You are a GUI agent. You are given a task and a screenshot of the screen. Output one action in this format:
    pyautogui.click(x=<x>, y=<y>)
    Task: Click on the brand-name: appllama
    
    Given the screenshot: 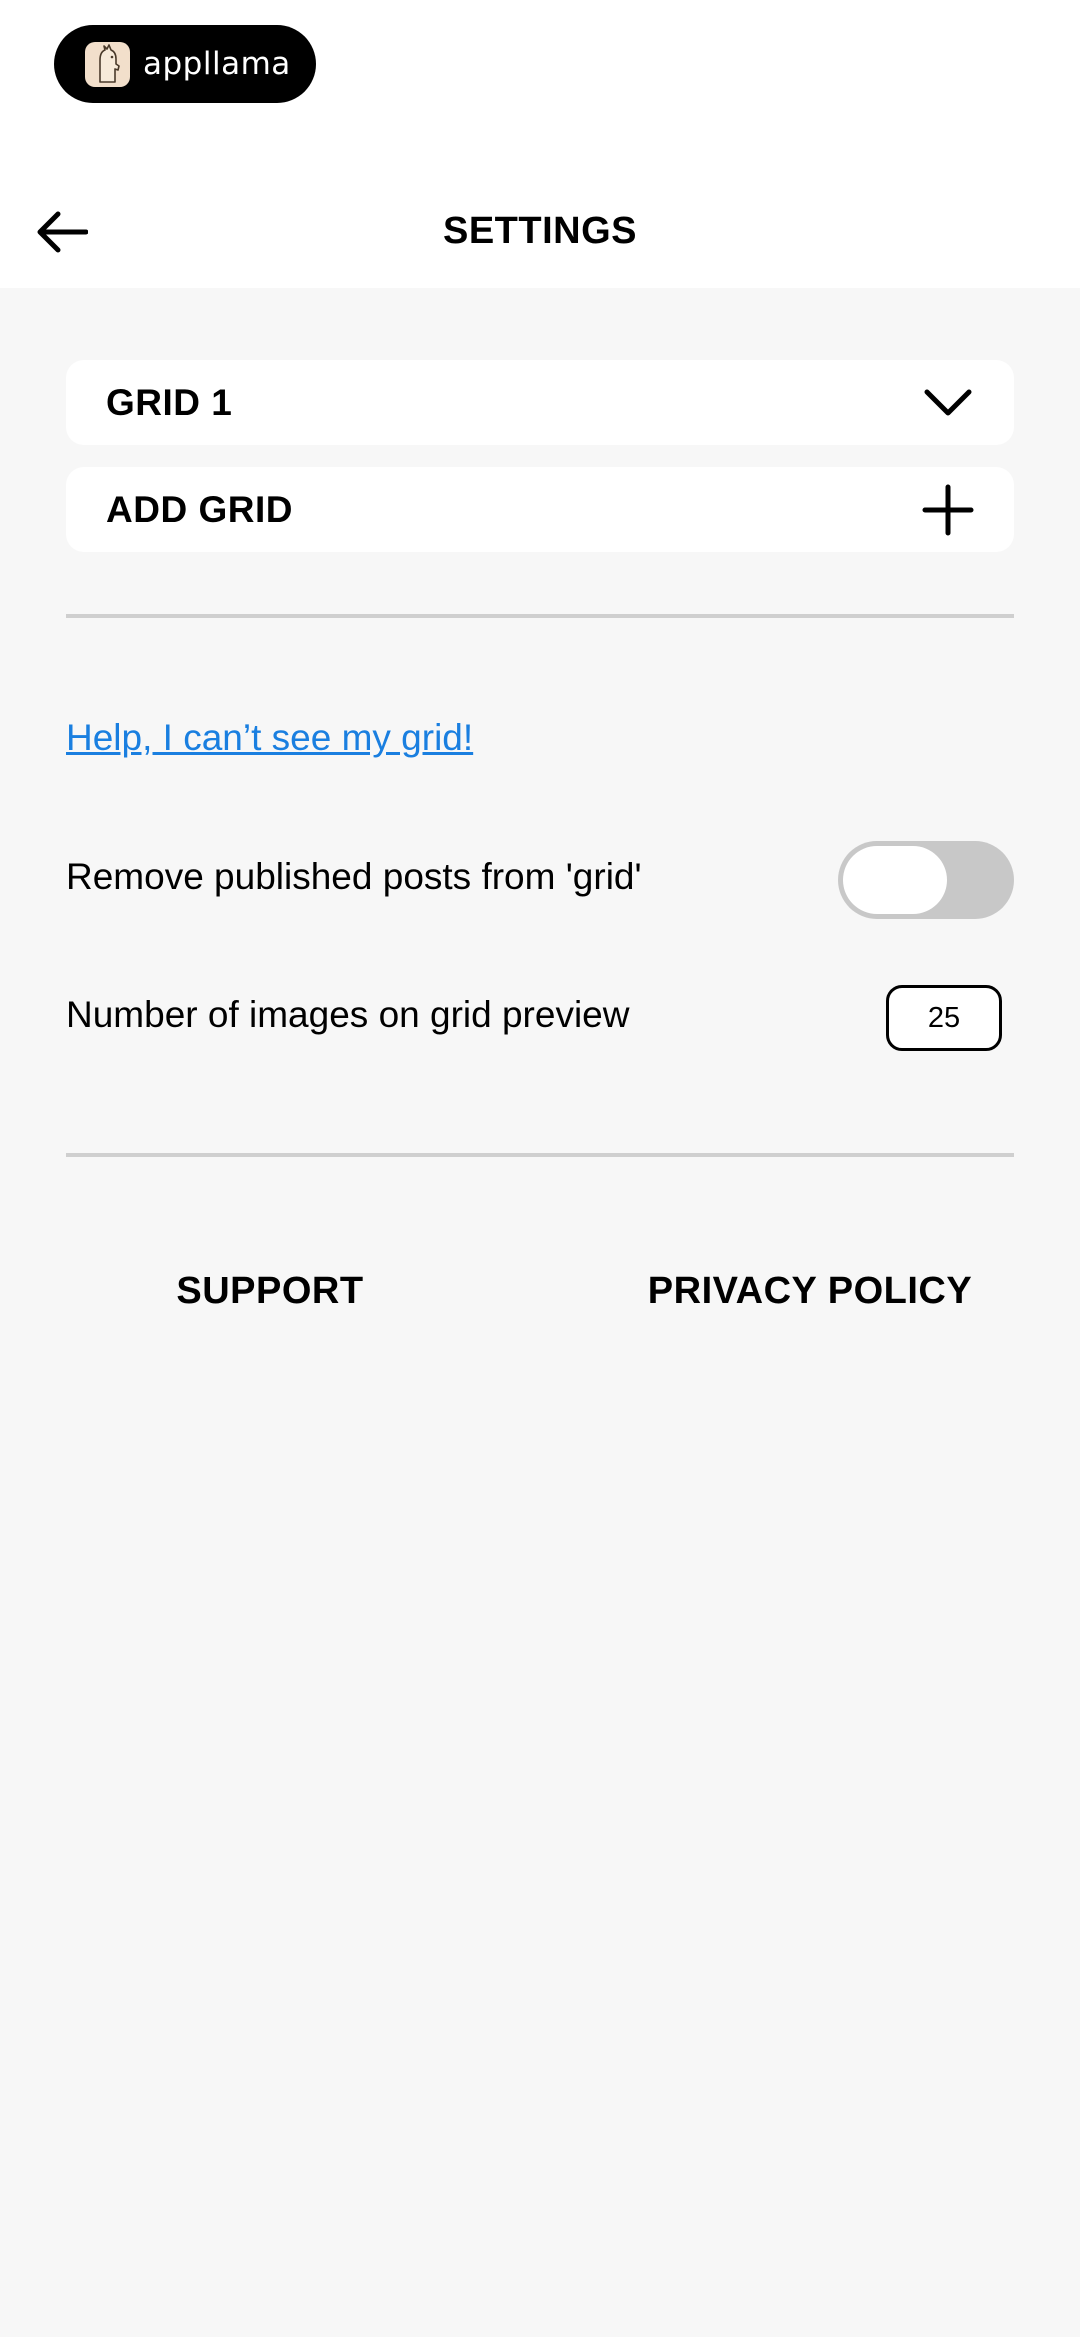 What is the action you would take?
    pyautogui.click(x=217, y=64)
    